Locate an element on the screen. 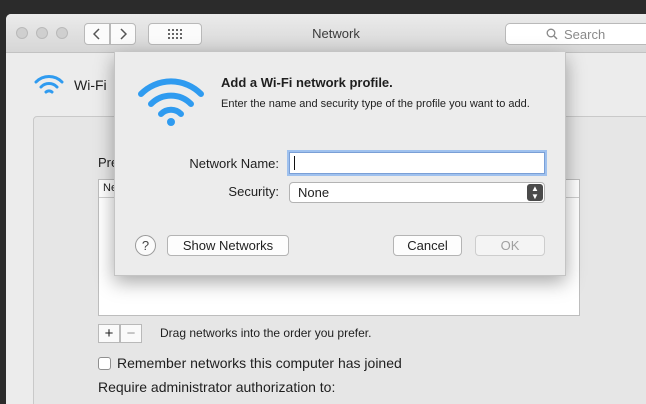  require-admin-label: Require administrator authorization to: is located at coordinates (217, 387).